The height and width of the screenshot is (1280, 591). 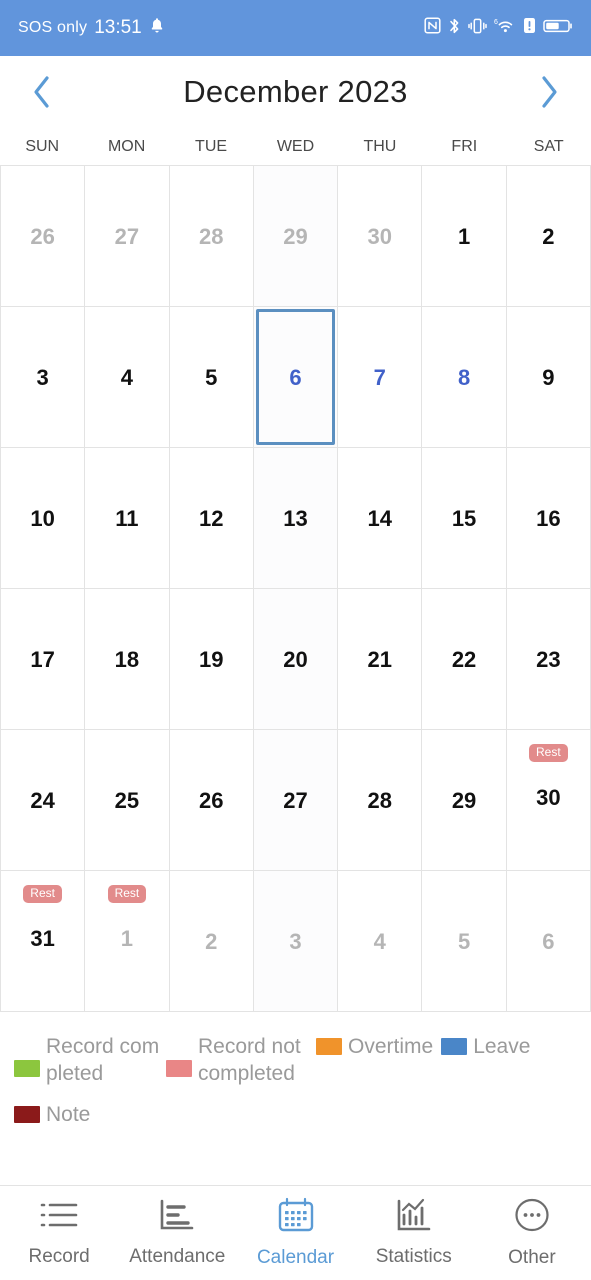 I want to click on day-number: 31, so click(x=42, y=939).